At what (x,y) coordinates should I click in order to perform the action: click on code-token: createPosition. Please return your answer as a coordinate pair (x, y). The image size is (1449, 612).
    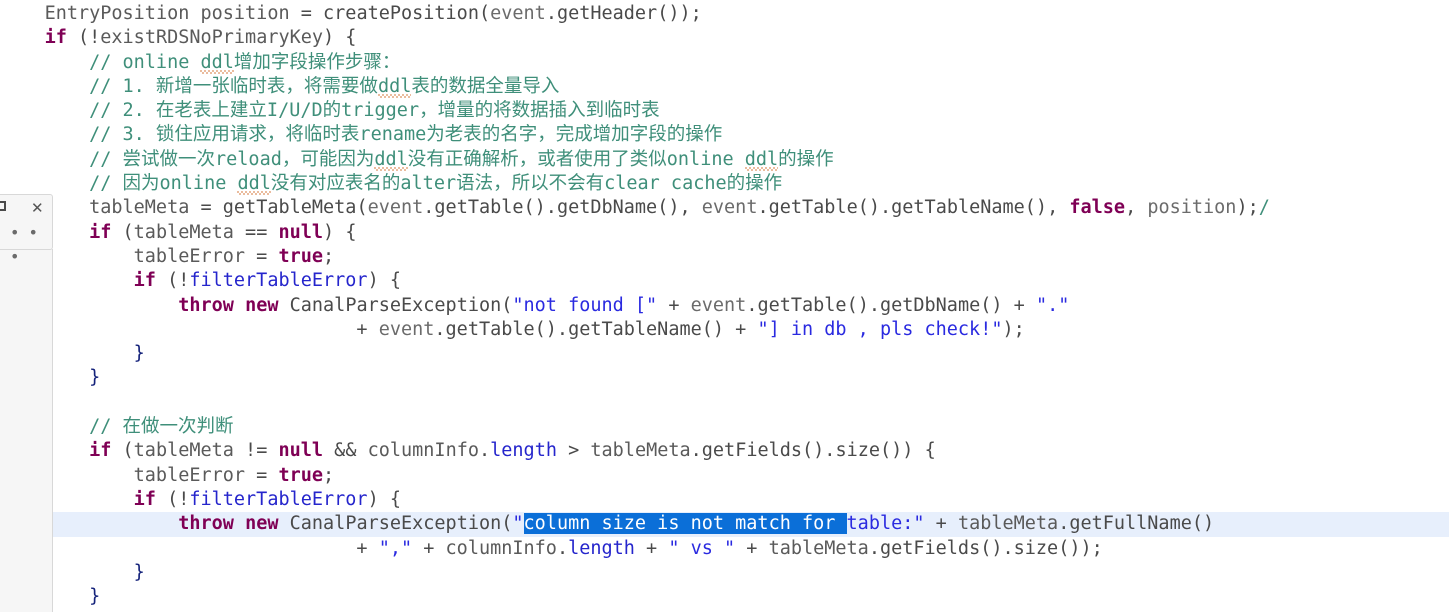
    Looking at the image, I should click on (401, 13).